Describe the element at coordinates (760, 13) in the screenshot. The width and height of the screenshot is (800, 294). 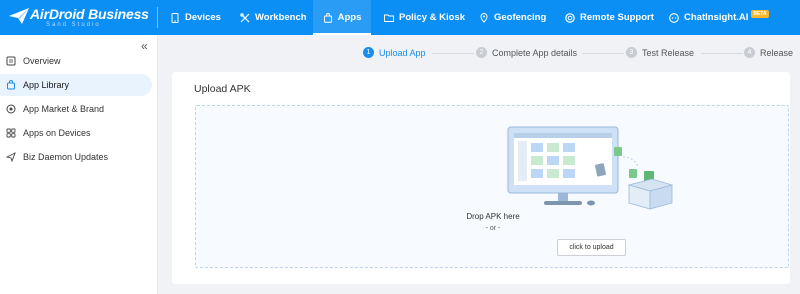
I see `beta-badge: BETA` at that location.